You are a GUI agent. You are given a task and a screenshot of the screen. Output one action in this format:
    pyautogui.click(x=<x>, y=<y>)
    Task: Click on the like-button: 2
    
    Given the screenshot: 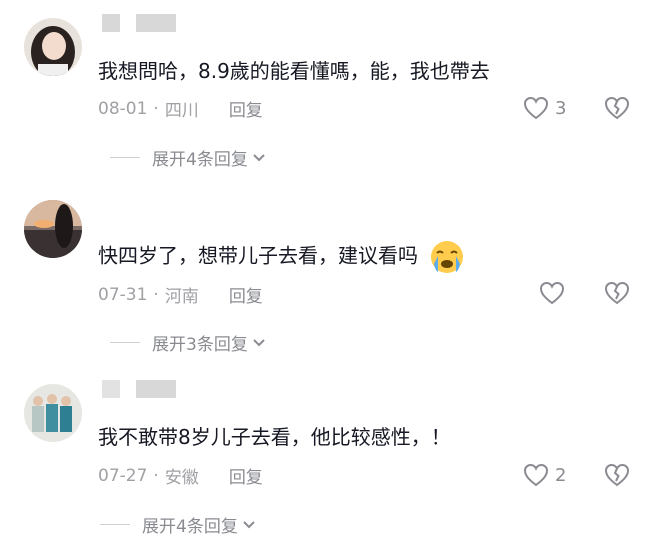 What is the action you would take?
    pyautogui.click(x=544, y=475)
    